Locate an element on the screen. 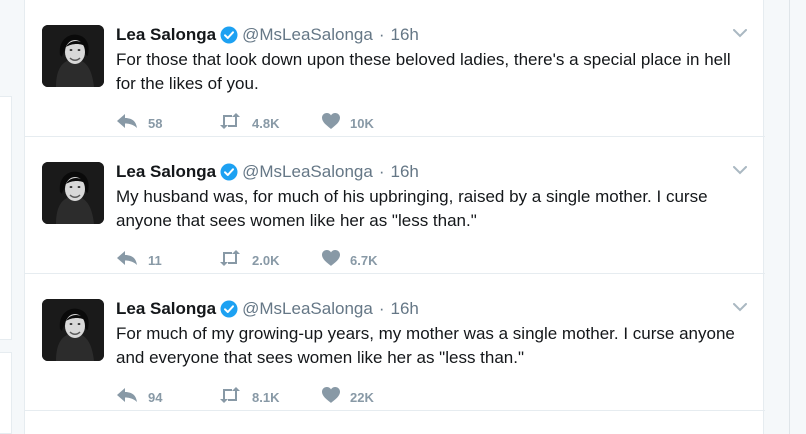  right-divider is located at coordinates (789, 217).